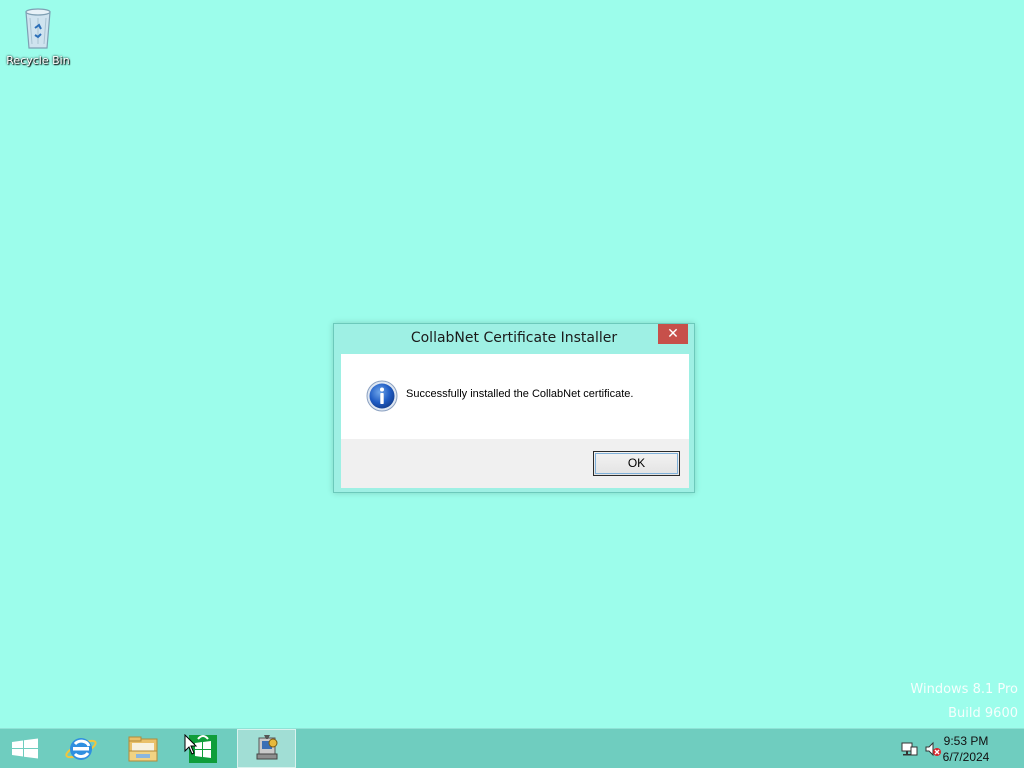 The image size is (1024, 768). I want to click on info-icon, so click(382, 396).